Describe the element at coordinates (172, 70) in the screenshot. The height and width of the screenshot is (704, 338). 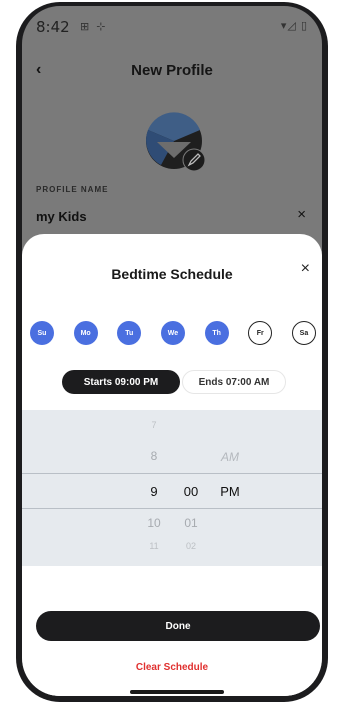
I see `page-title: New Profile` at that location.